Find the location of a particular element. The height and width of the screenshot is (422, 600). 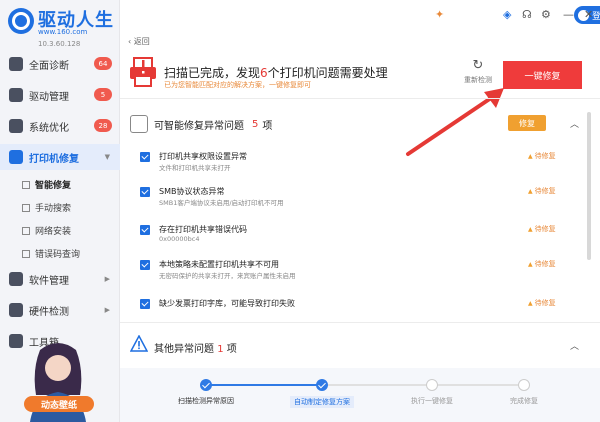

item-title: 存在打印机共享错误代码 is located at coordinates (203, 229).